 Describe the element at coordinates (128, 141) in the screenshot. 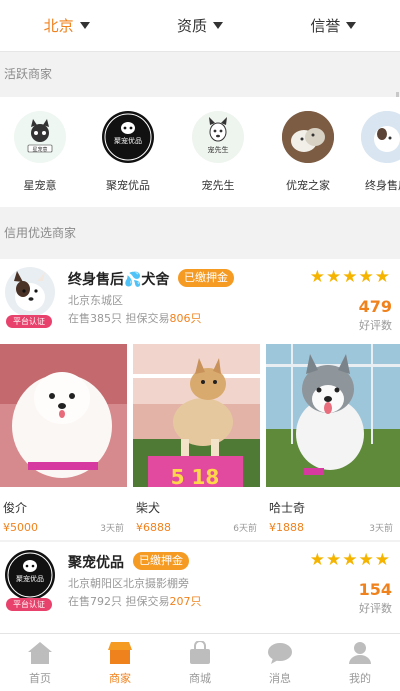

I see `merchant-logo-text: 聚宠优品` at that location.